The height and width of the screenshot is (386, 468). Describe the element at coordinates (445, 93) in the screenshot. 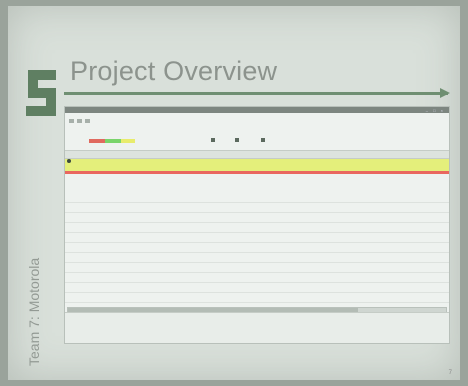

I see `title-arrow-icon` at that location.